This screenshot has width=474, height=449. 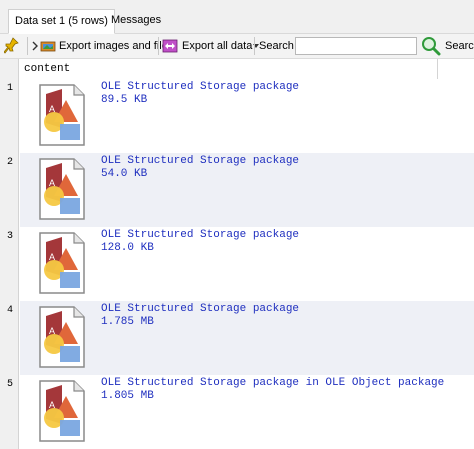 I want to click on search-button, so click(x=431, y=46).